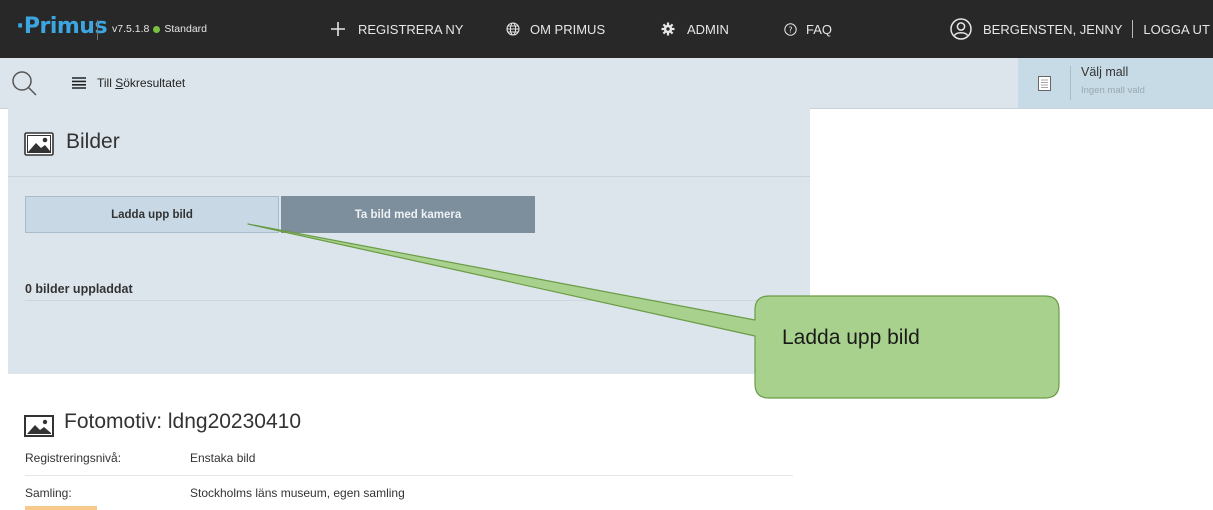 The width and height of the screenshot is (1213, 510). What do you see at coordinates (79, 289) in the screenshot?
I see `uploaded-count: 0 bilder uppladdat` at bounding box center [79, 289].